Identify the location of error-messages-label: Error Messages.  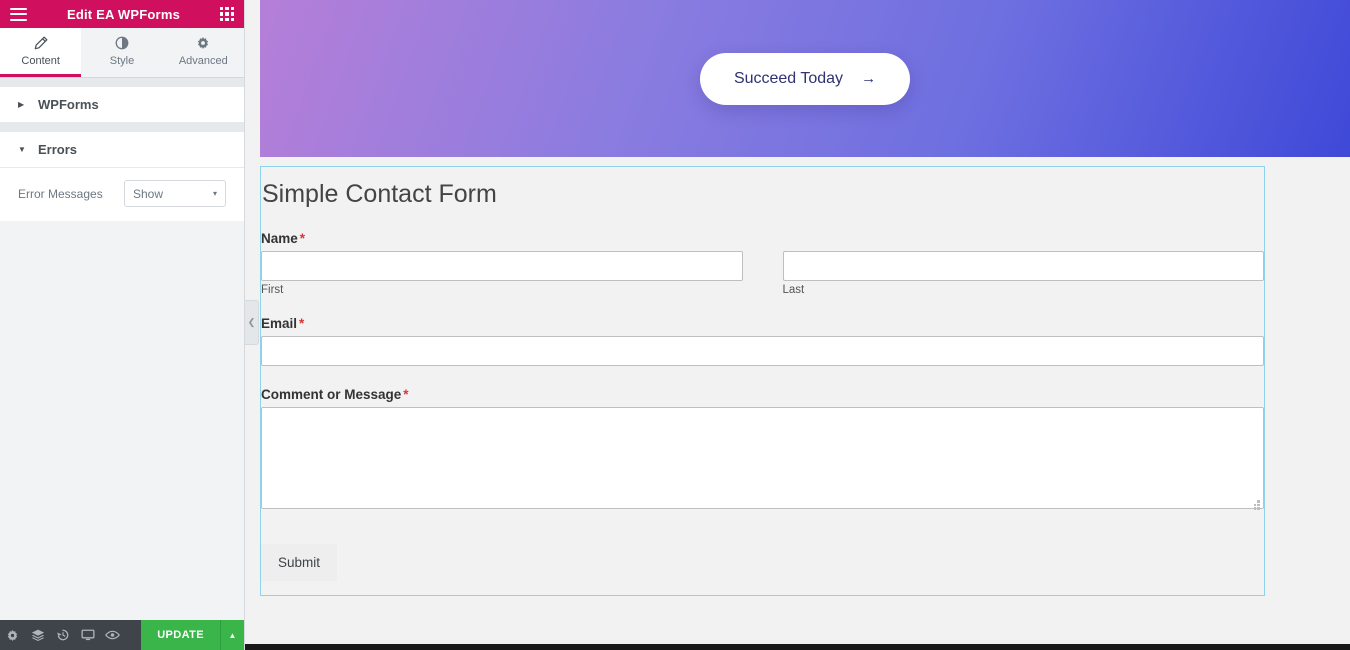
(60, 193).